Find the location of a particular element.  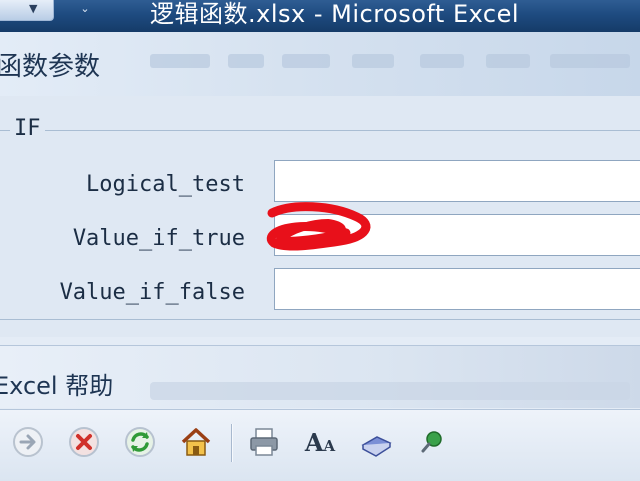

keep-on-top-button is located at coordinates (432, 442).